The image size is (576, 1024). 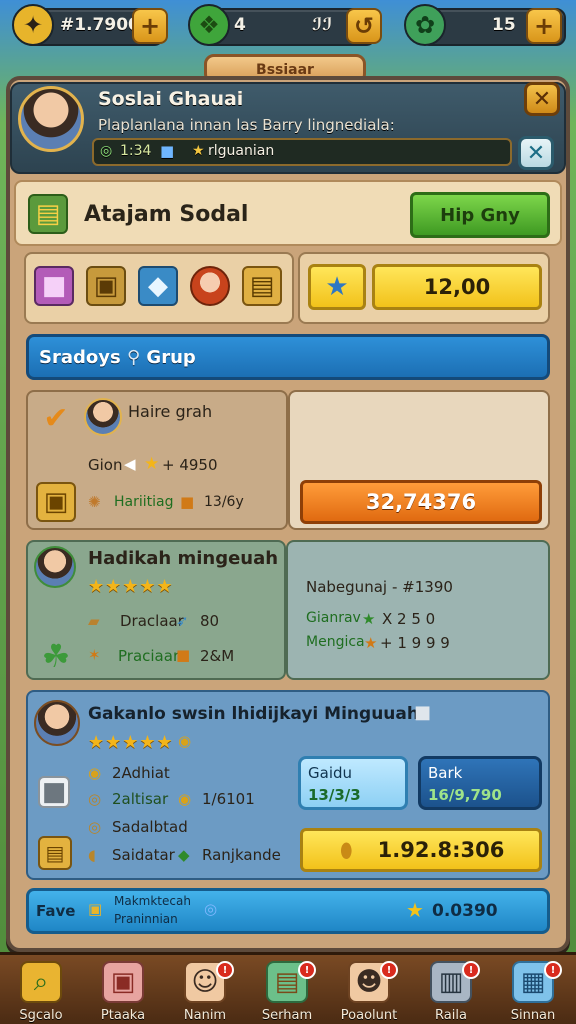 What do you see at coordinates (415, 643) in the screenshot?
I see `card-2-stat3-value: + 1 9 9 9` at bounding box center [415, 643].